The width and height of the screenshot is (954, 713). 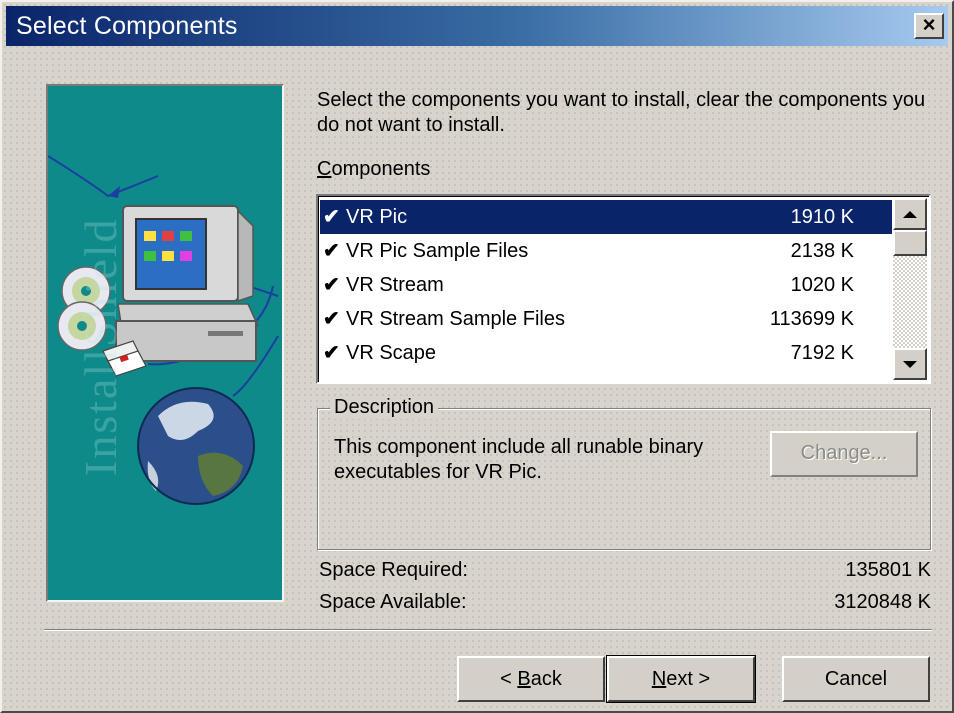 I want to click on vertical-scrollbar, so click(x=910, y=289).